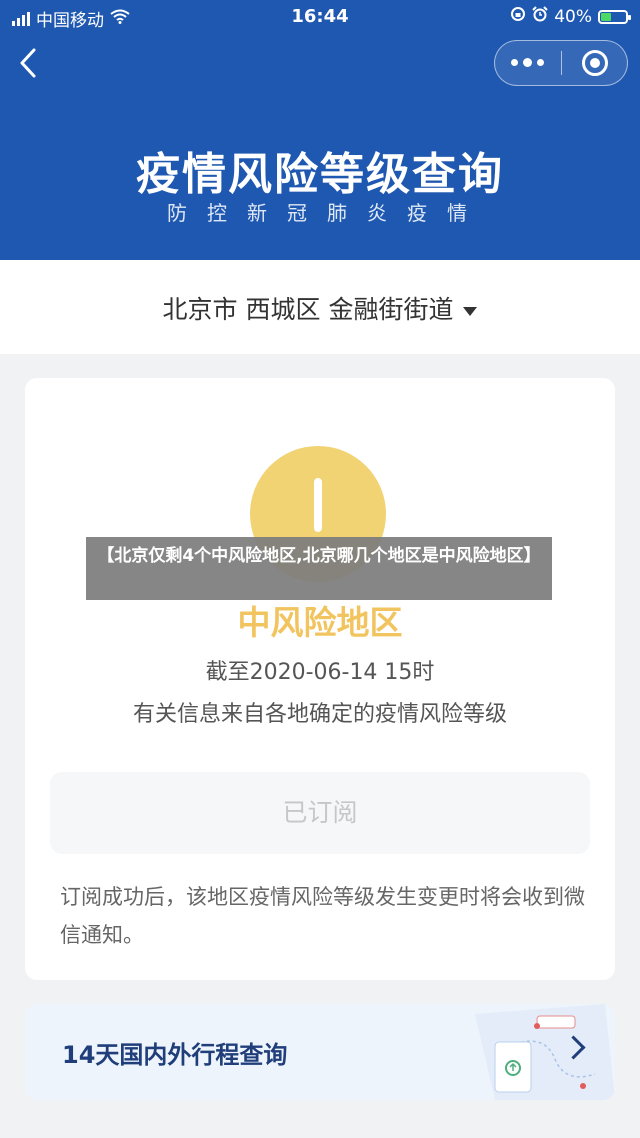 This screenshot has width=640, height=1138. Describe the element at coordinates (573, 16) in the screenshot. I see `battery-percent: 40%` at that location.